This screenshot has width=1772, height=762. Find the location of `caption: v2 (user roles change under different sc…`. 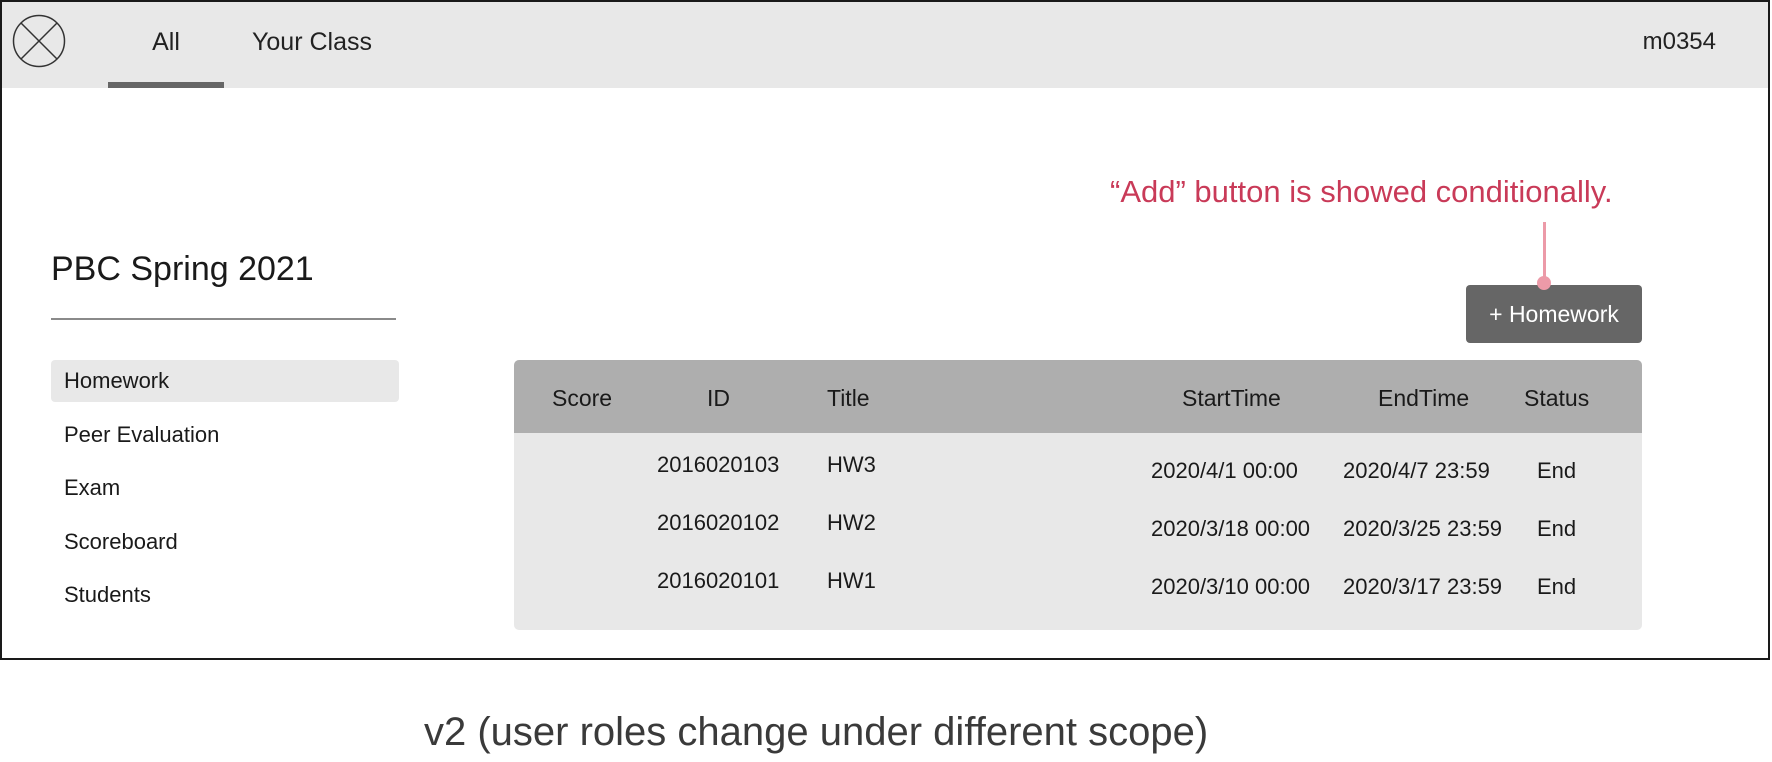

caption: v2 (user roles change under different sc… is located at coordinates (816, 732).